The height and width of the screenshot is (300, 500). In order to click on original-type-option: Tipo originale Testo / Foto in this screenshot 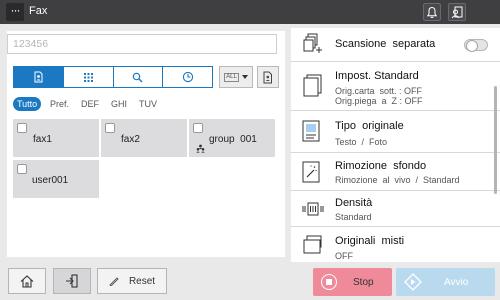, I will do `click(395, 132)`.